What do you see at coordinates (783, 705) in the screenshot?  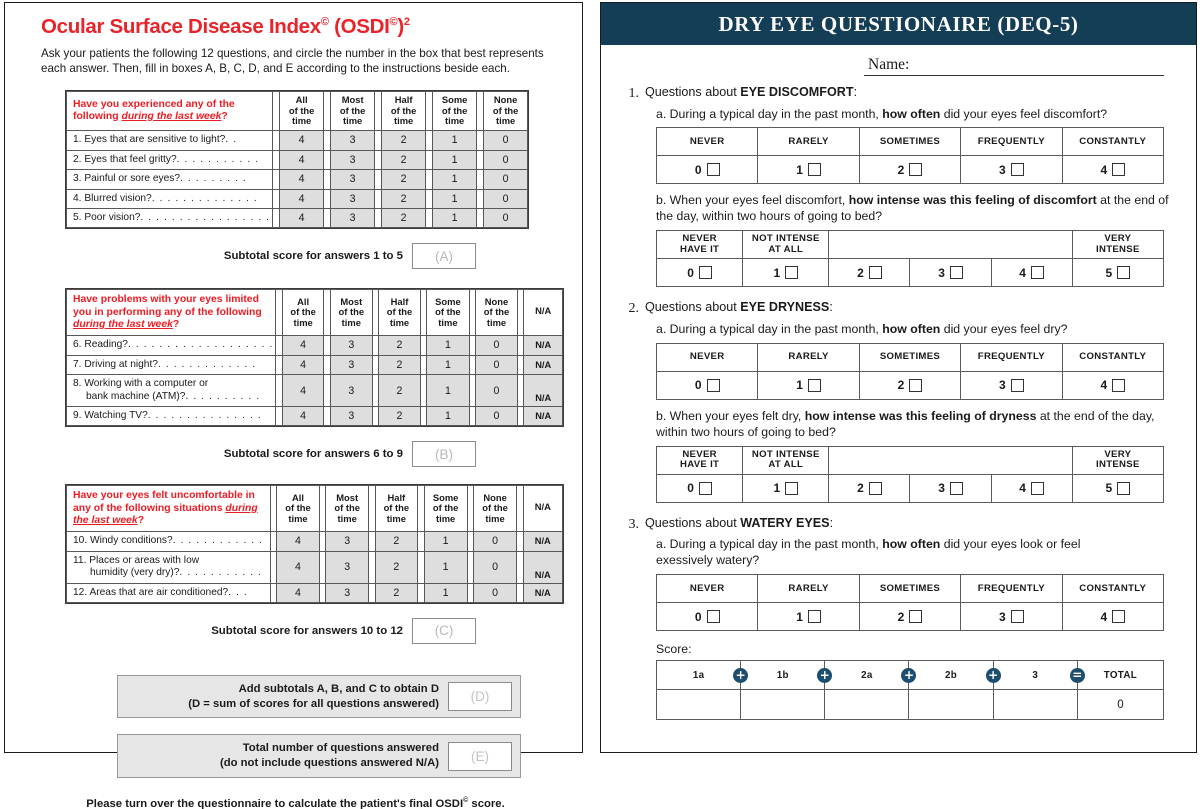 I see `score-input-1b` at bounding box center [783, 705].